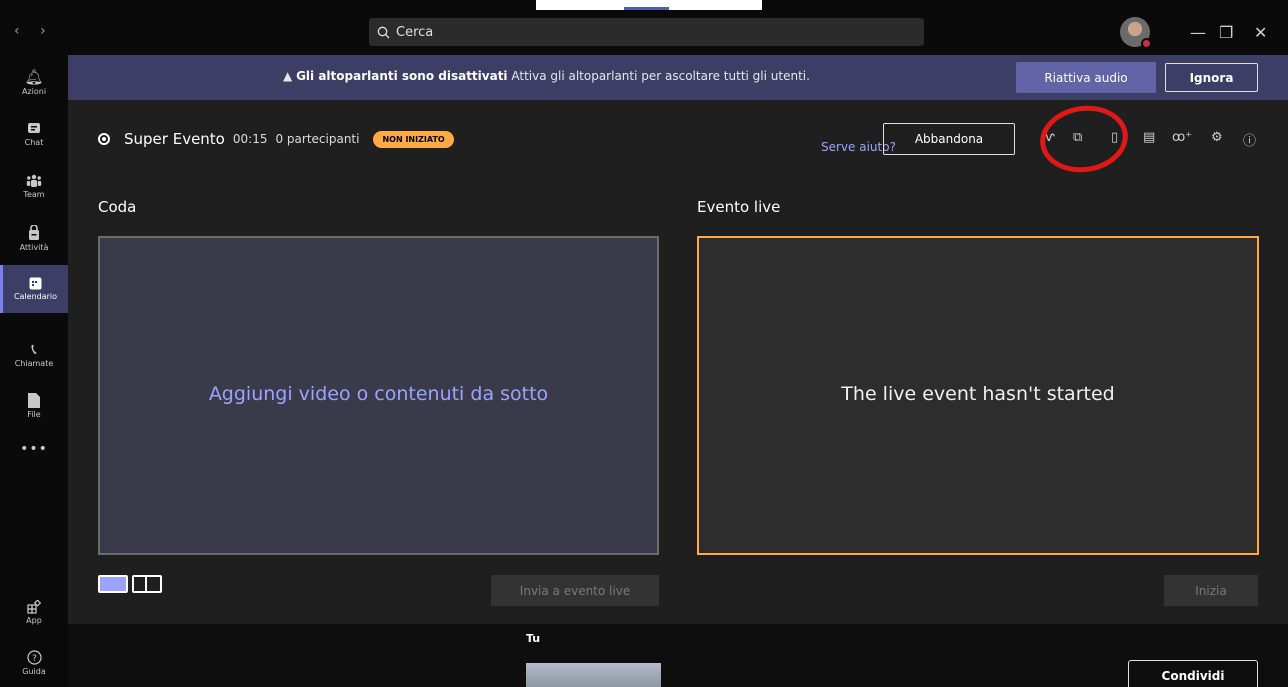 Image resolution: width=1288 pixels, height=687 pixels. I want to click on rail-item-attivita: Attività, so click(34, 238).